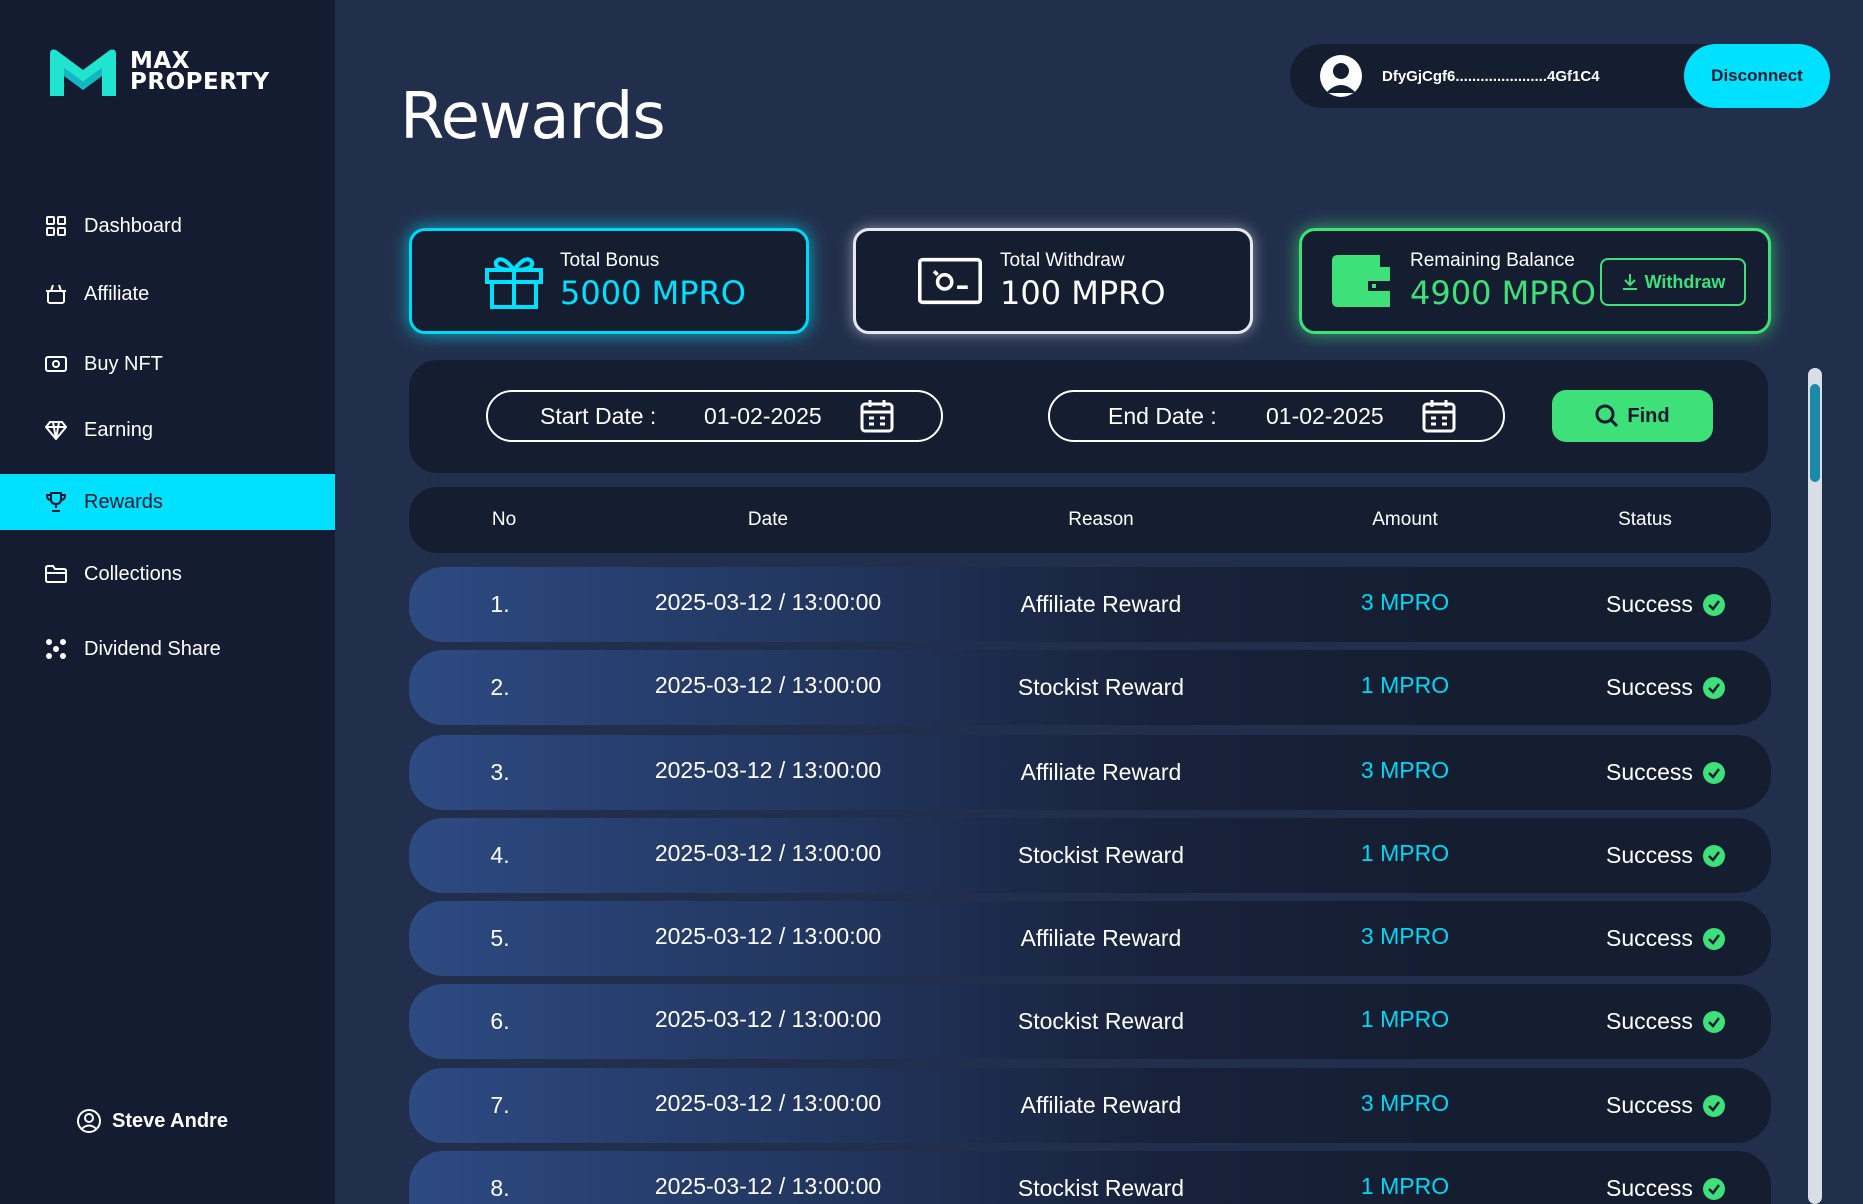 This screenshot has width=1863, height=1204. I want to click on brand-line-2: PROPERTY, so click(200, 82).